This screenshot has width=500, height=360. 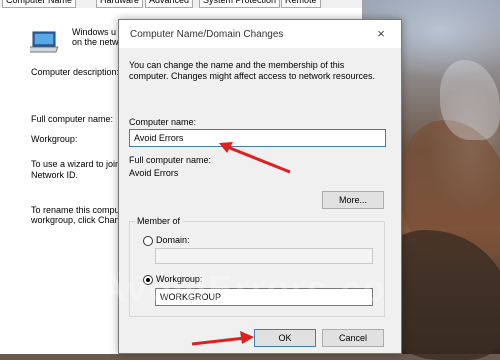 What do you see at coordinates (55, 175) in the screenshot?
I see `wizard-text-line2: Network ID.` at bounding box center [55, 175].